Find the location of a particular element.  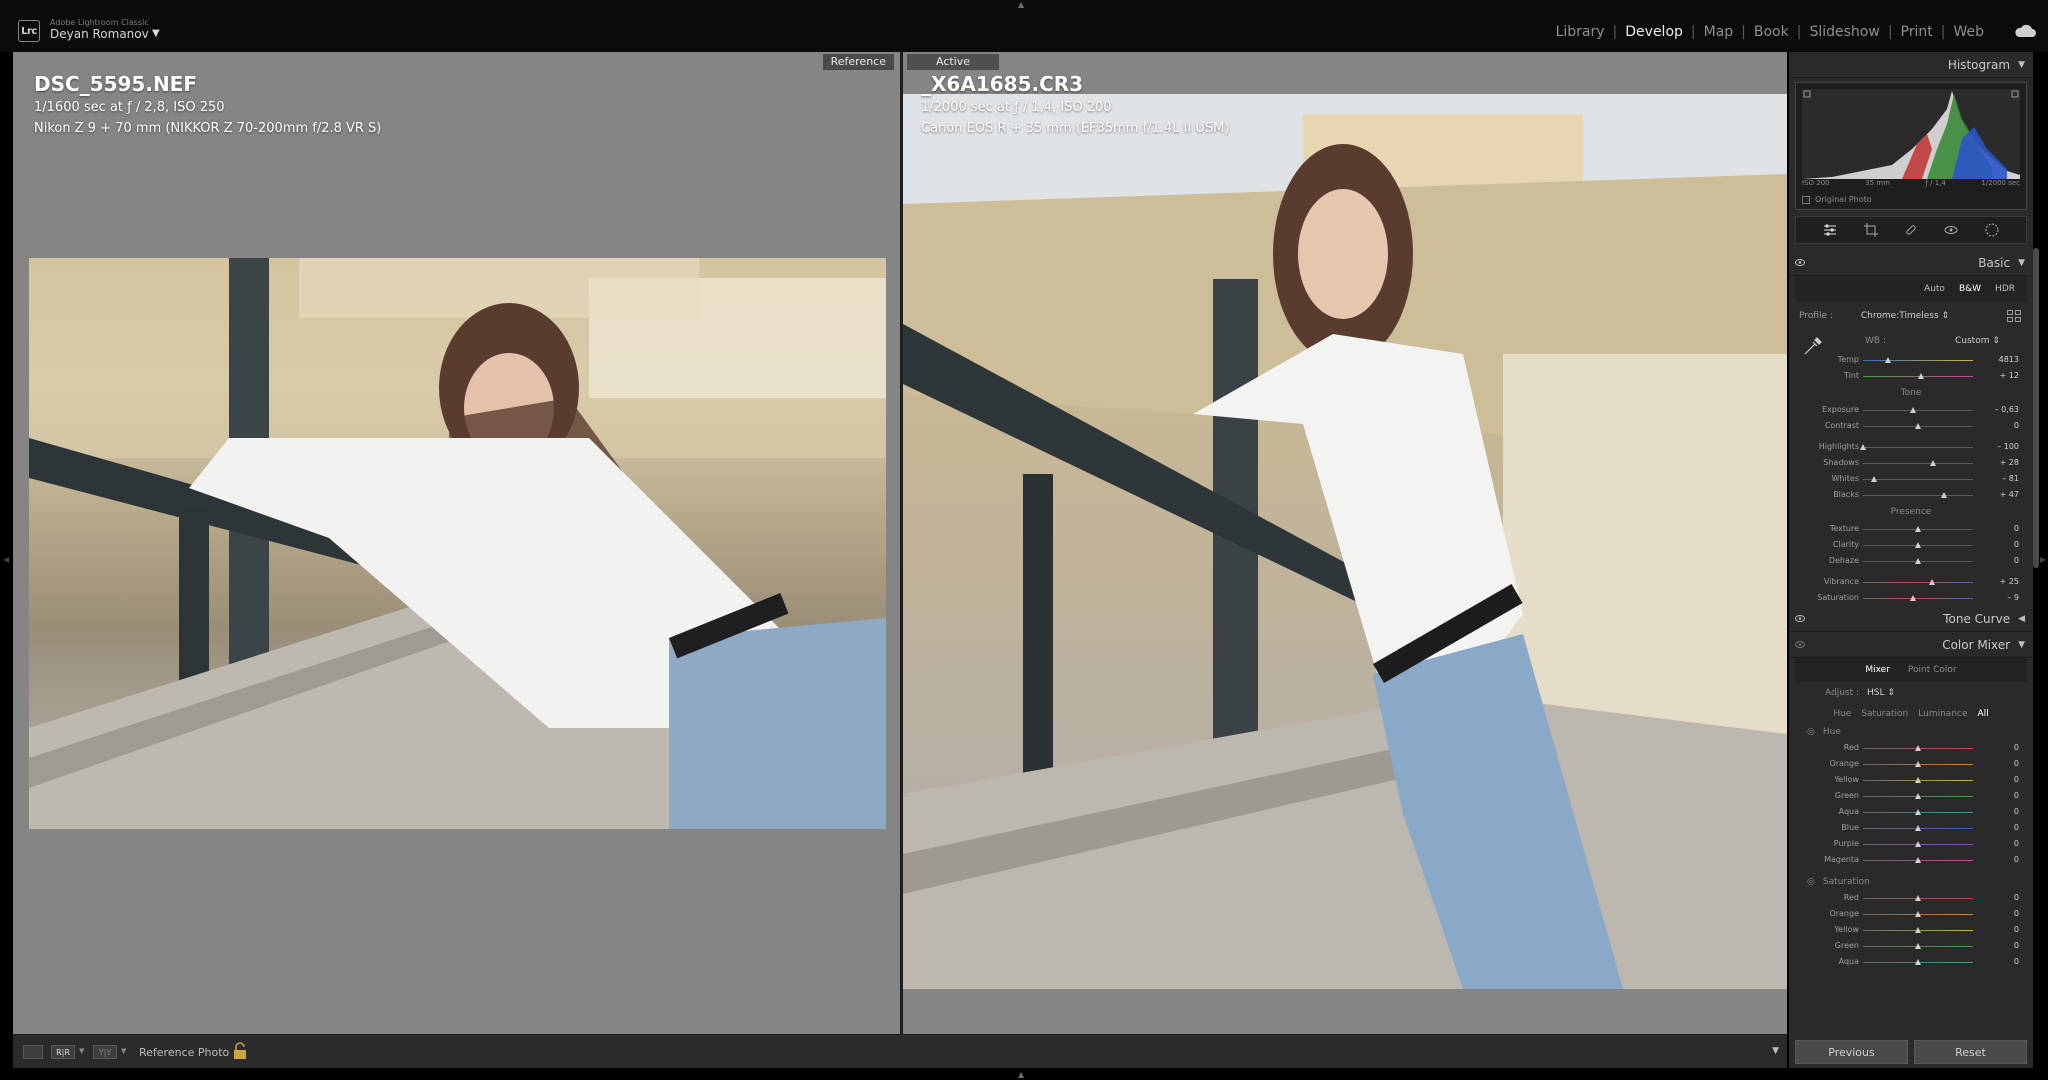

crop-icon is located at coordinates (1871, 230).